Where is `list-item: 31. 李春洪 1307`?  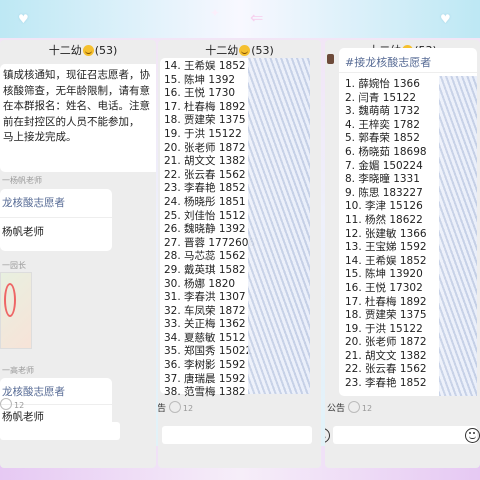
list-item: 31. 李春洪 1307 is located at coordinates (205, 297).